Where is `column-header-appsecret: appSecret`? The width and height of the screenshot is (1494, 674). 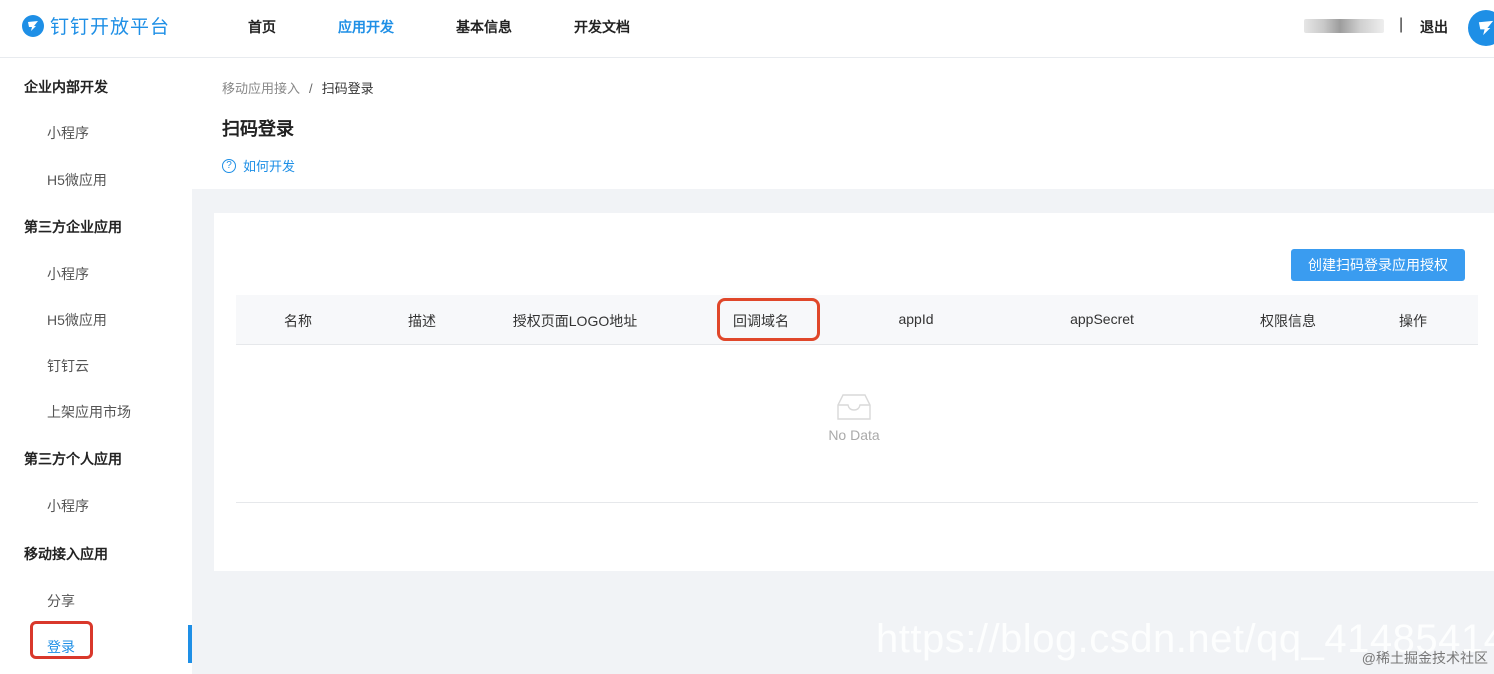 column-header-appsecret: appSecret is located at coordinates (1102, 319).